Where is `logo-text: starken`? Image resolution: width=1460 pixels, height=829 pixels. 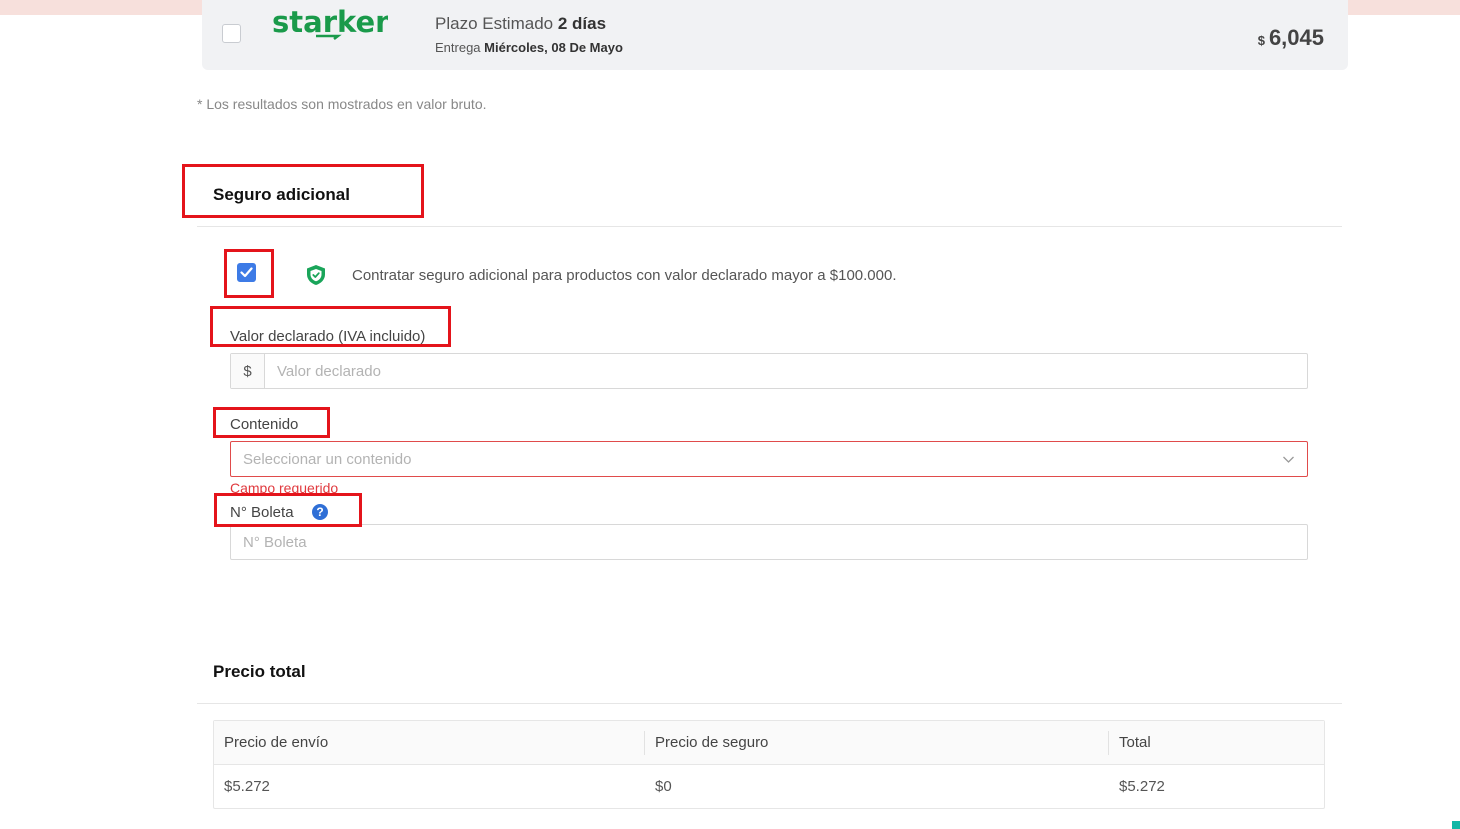
logo-text: starken is located at coordinates (330, 22).